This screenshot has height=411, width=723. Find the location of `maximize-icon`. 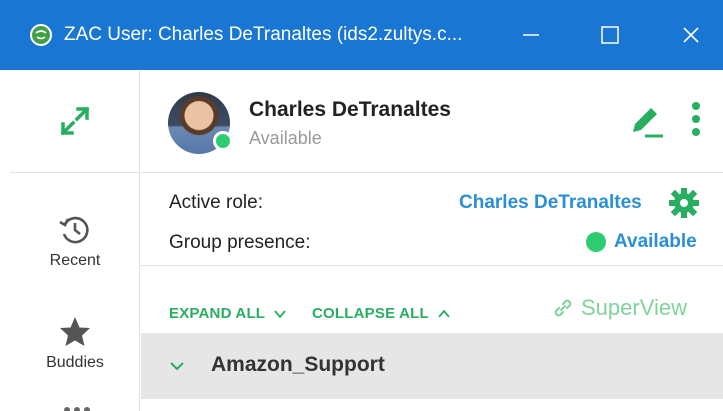

maximize-icon is located at coordinates (610, 35).